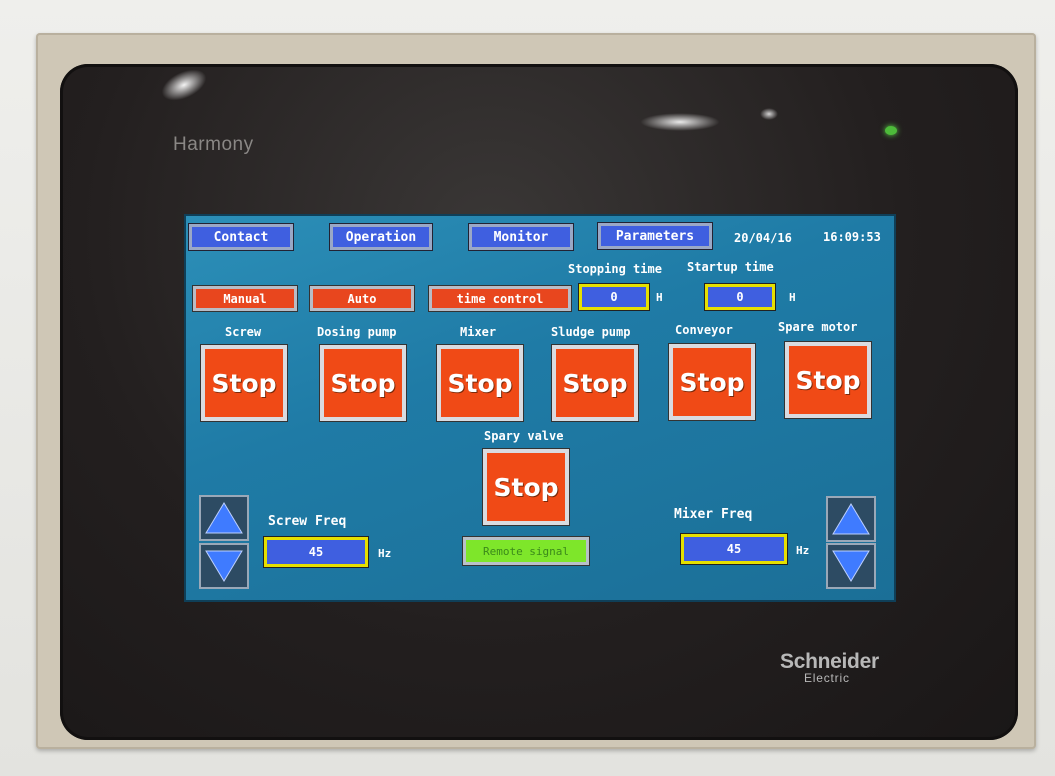  Describe the element at coordinates (704, 330) in the screenshot. I see `conveyor-label: Conveyor` at that location.